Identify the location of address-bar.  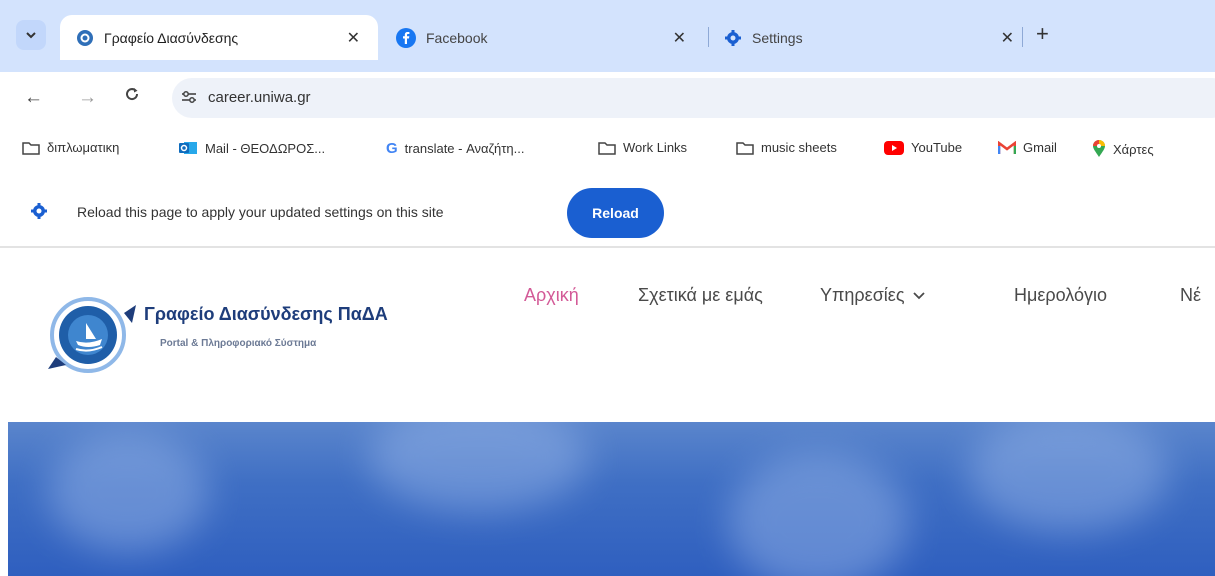
(693, 98).